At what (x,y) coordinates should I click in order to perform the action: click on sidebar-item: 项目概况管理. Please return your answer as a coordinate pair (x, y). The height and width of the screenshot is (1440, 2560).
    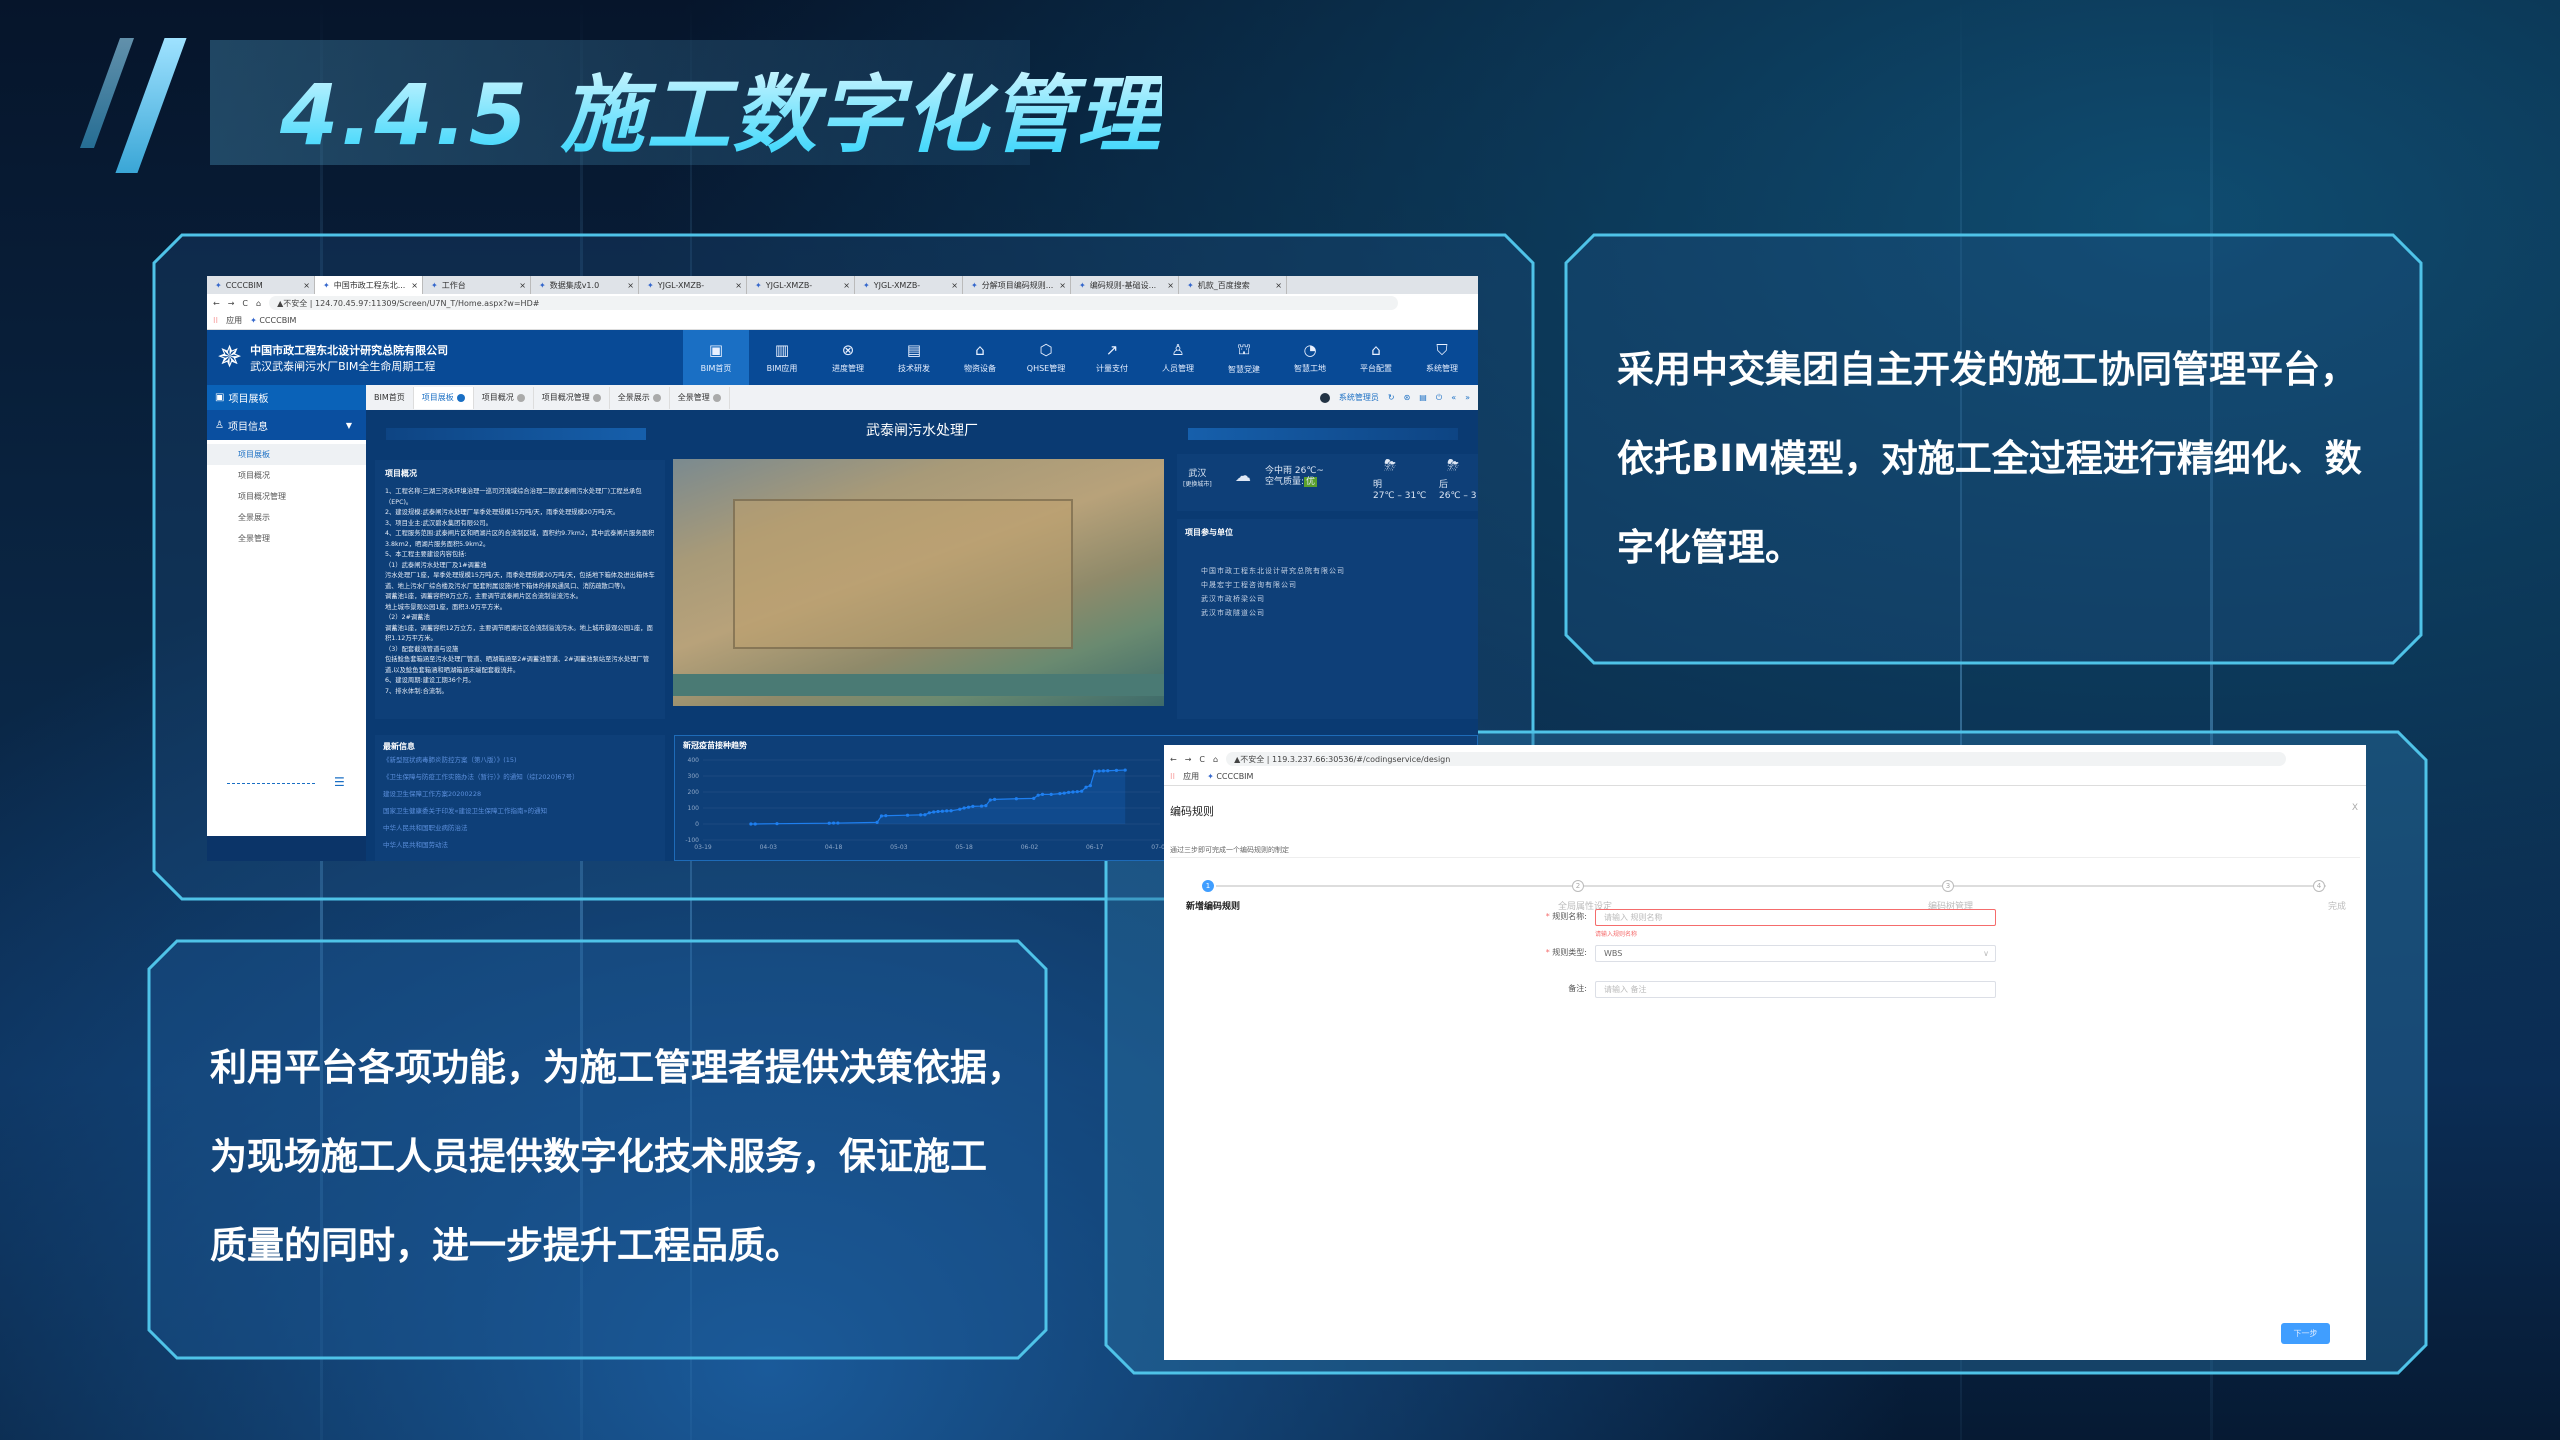
    Looking at the image, I should click on (286, 496).